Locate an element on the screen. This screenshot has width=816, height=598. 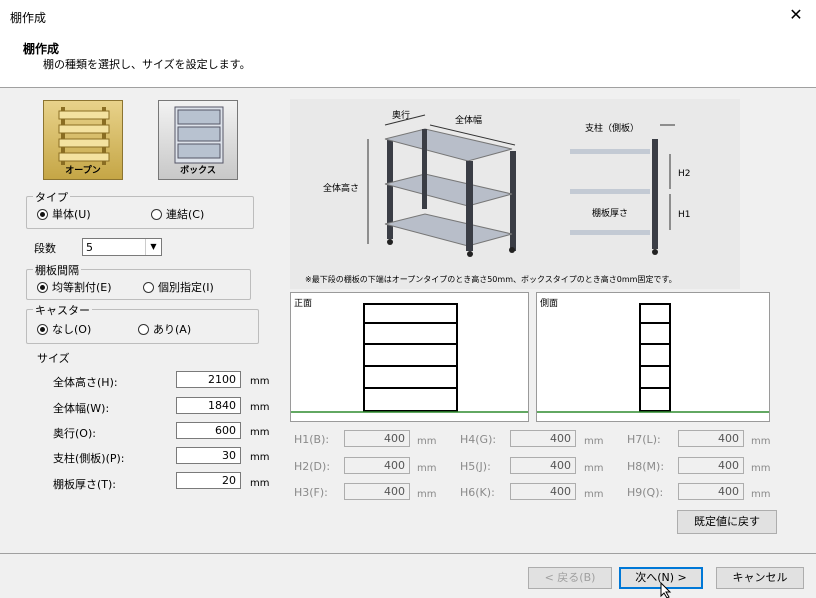
caster-none-label: なし(O) is located at coordinates (72, 329).